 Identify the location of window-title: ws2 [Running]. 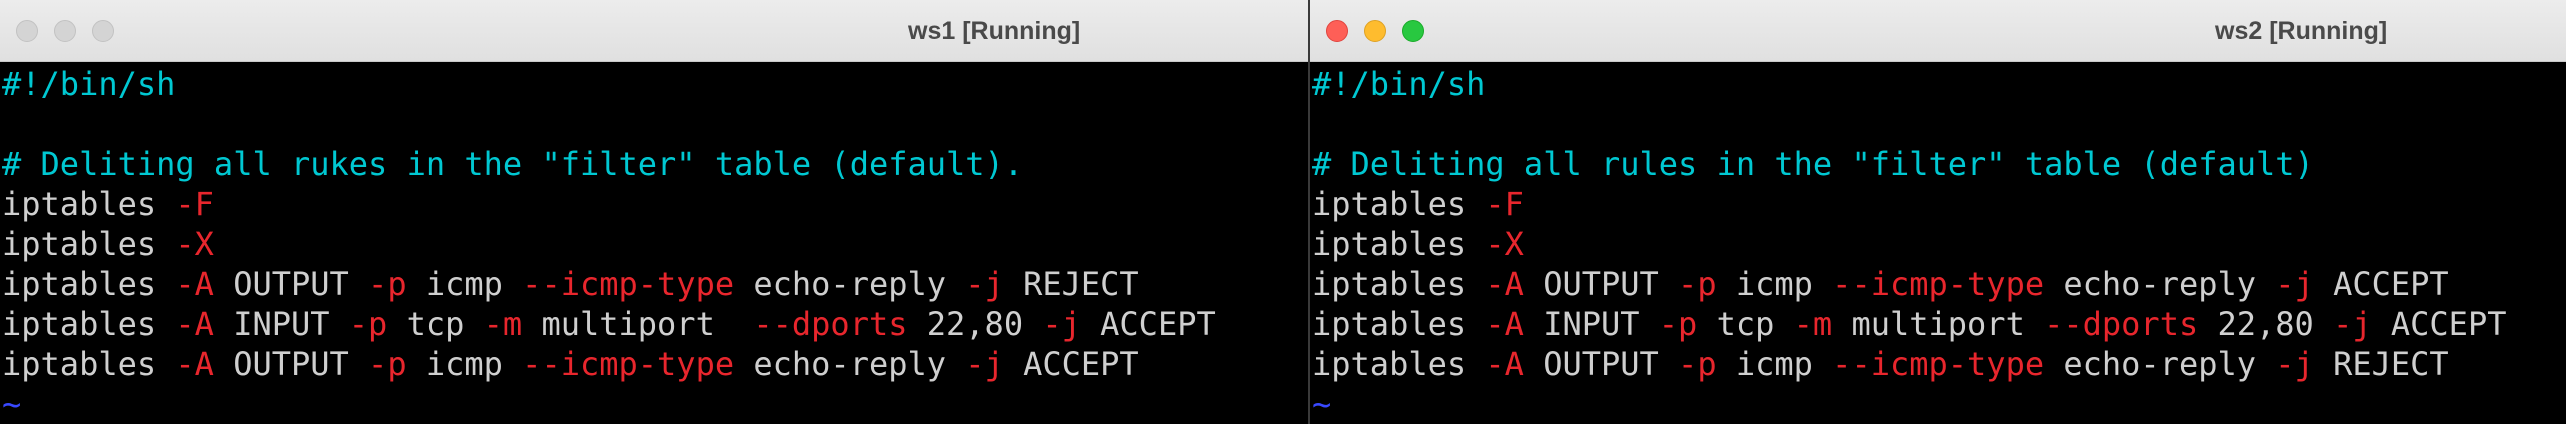
(2301, 31).